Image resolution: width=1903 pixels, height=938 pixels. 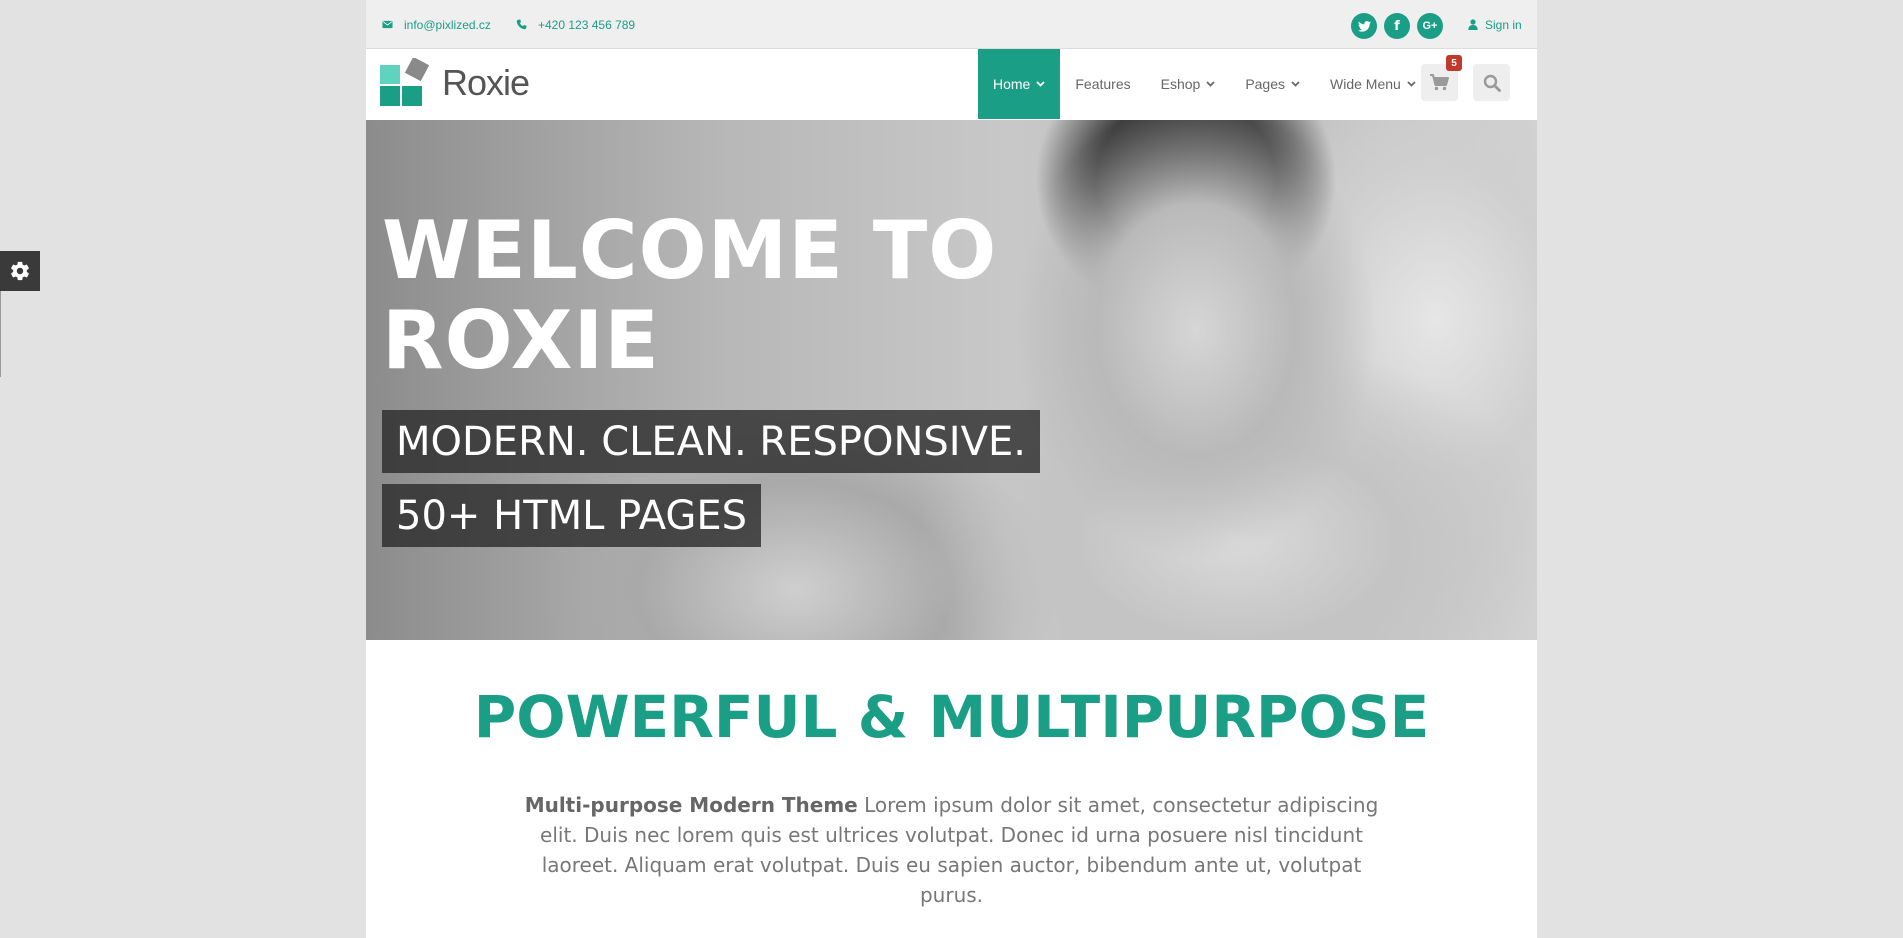 What do you see at coordinates (1454, 63) in the screenshot?
I see `cart-count-badge: 5` at bounding box center [1454, 63].